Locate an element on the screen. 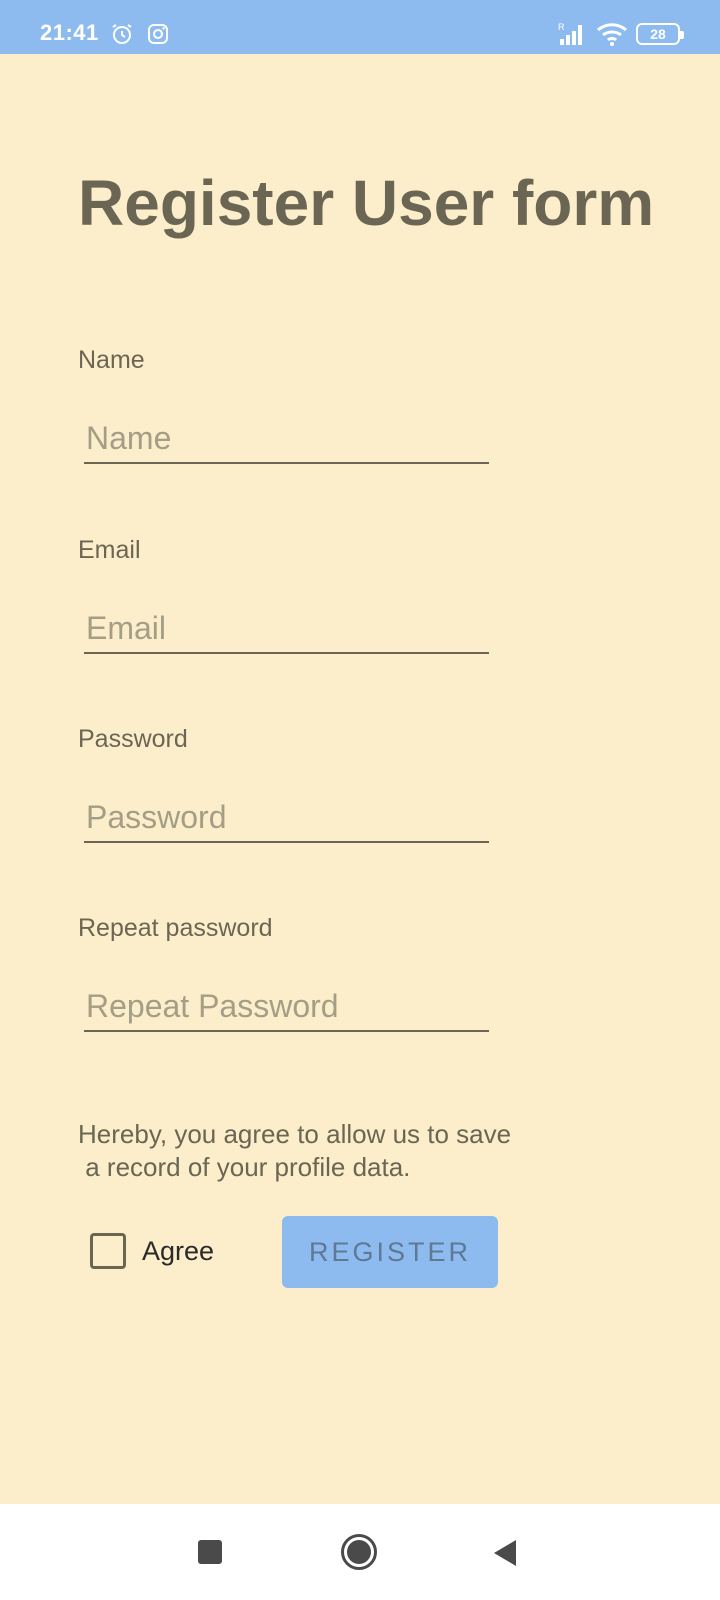 The height and width of the screenshot is (1600, 720). password-label: Password is located at coordinates (133, 739).